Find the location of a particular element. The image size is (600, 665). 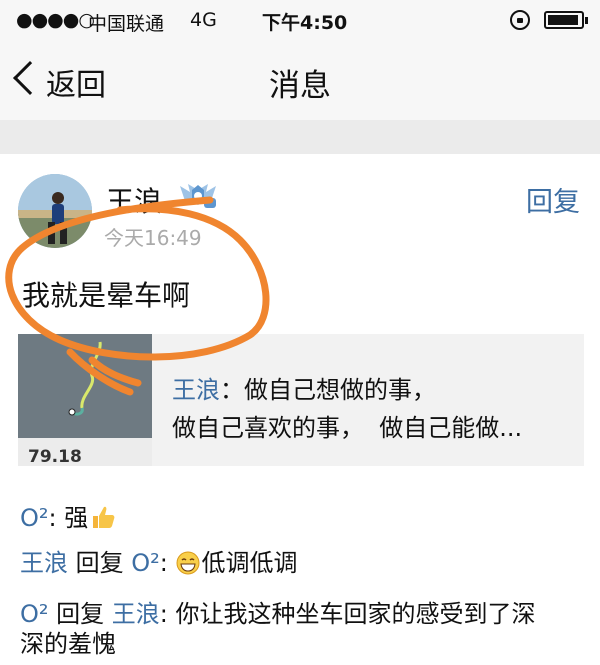

thumbs-up-icon is located at coordinates (104, 517).